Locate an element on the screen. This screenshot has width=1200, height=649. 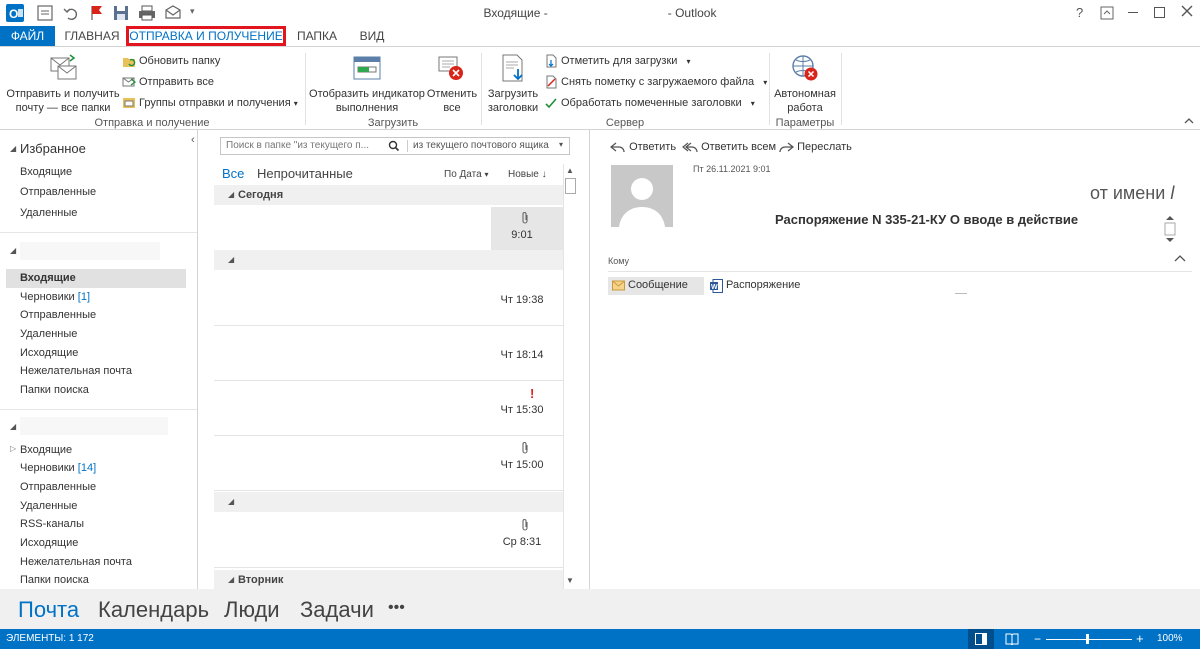
folder2-junk: Нежелательная почта is located at coordinates (76, 562).